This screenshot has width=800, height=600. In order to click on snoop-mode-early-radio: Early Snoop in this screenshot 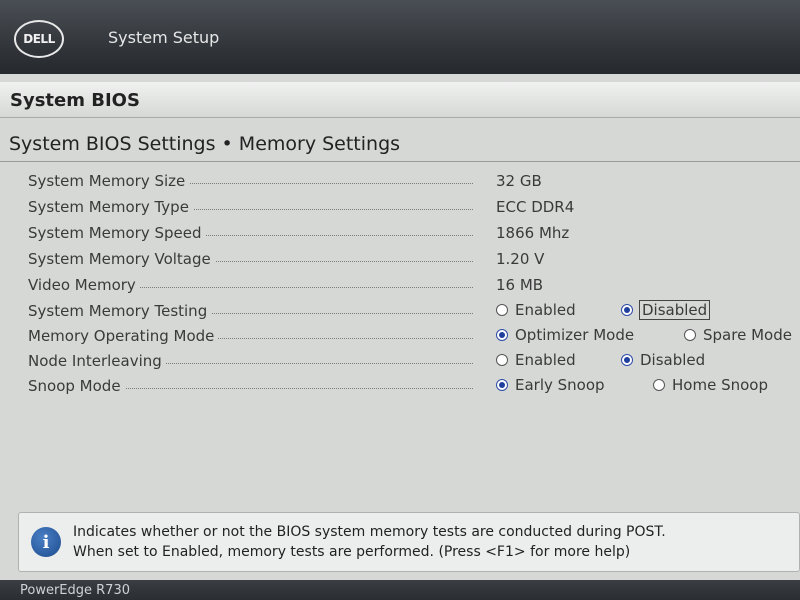, I will do `click(550, 385)`.